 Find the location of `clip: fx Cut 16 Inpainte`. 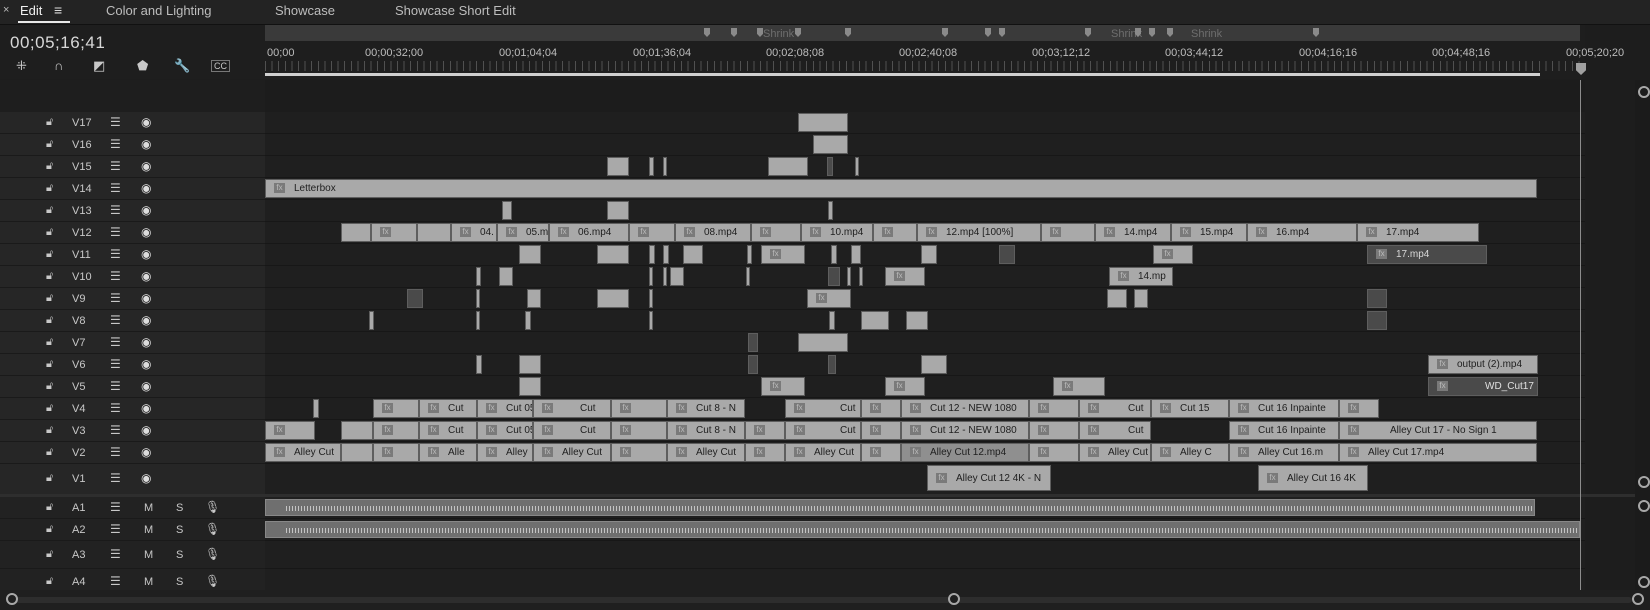

clip: fx Cut 16 Inpainte is located at coordinates (1284, 430).